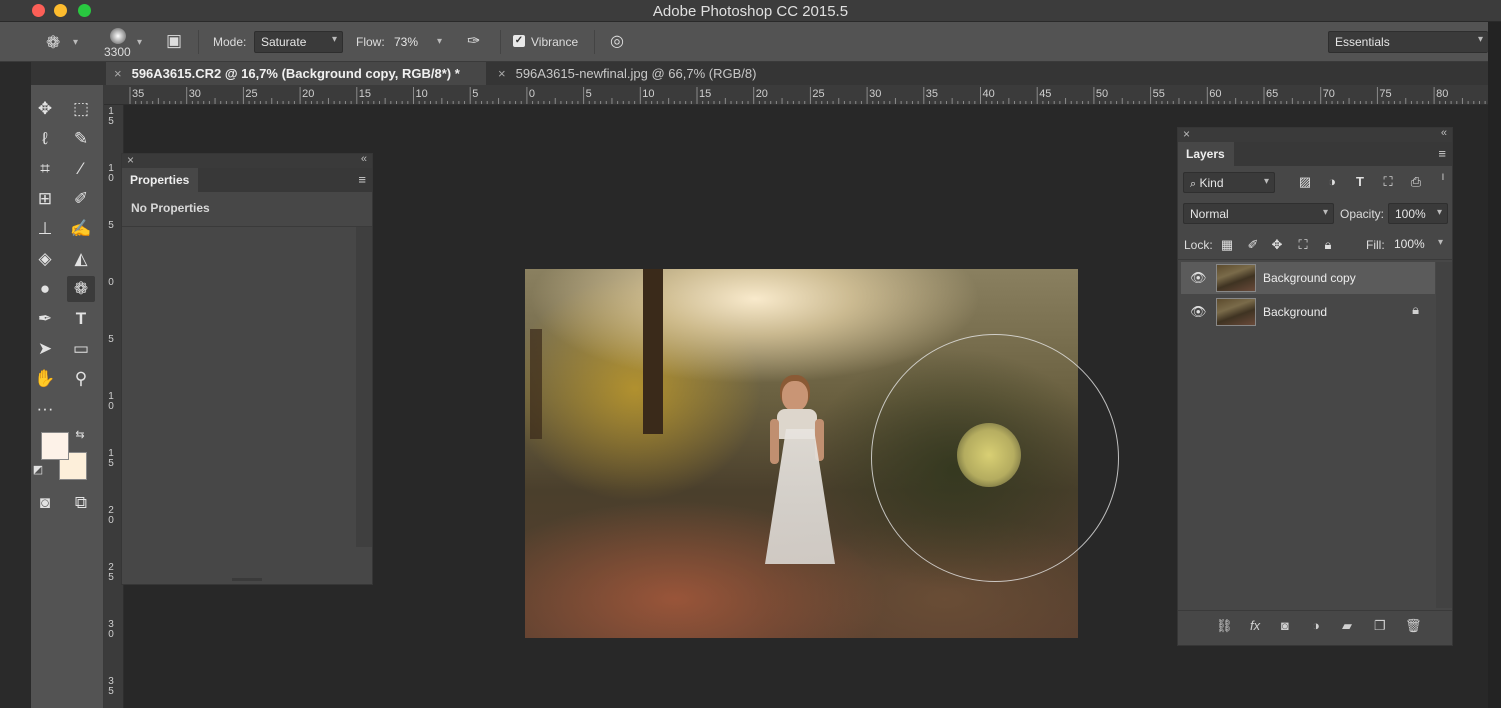 This screenshot has width=1501, height=708. Describe the element at coordinates (38, 470) in the screenshot. I see `default-colors-icon: ◩` at that location.